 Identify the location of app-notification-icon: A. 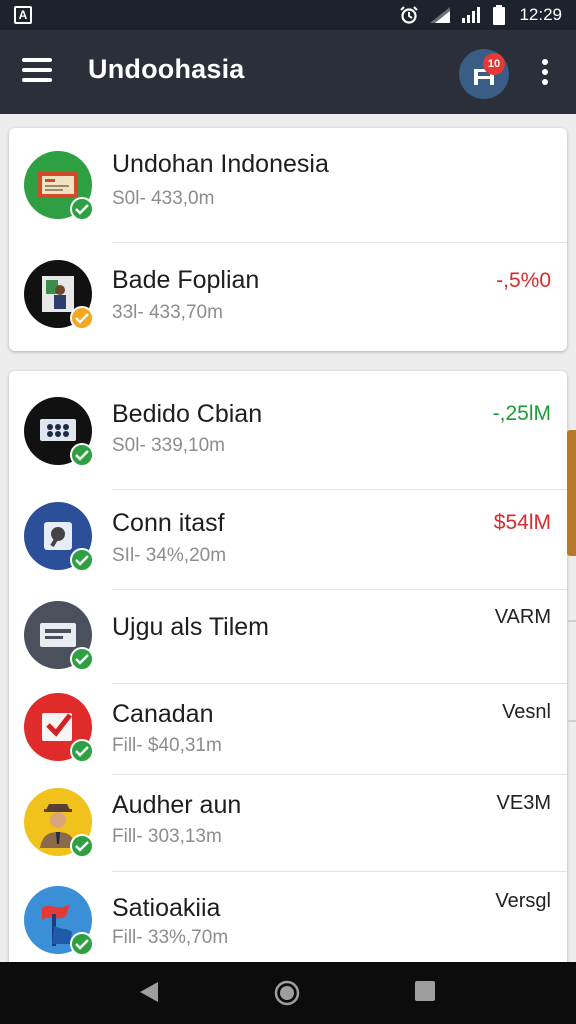
(23, 15).